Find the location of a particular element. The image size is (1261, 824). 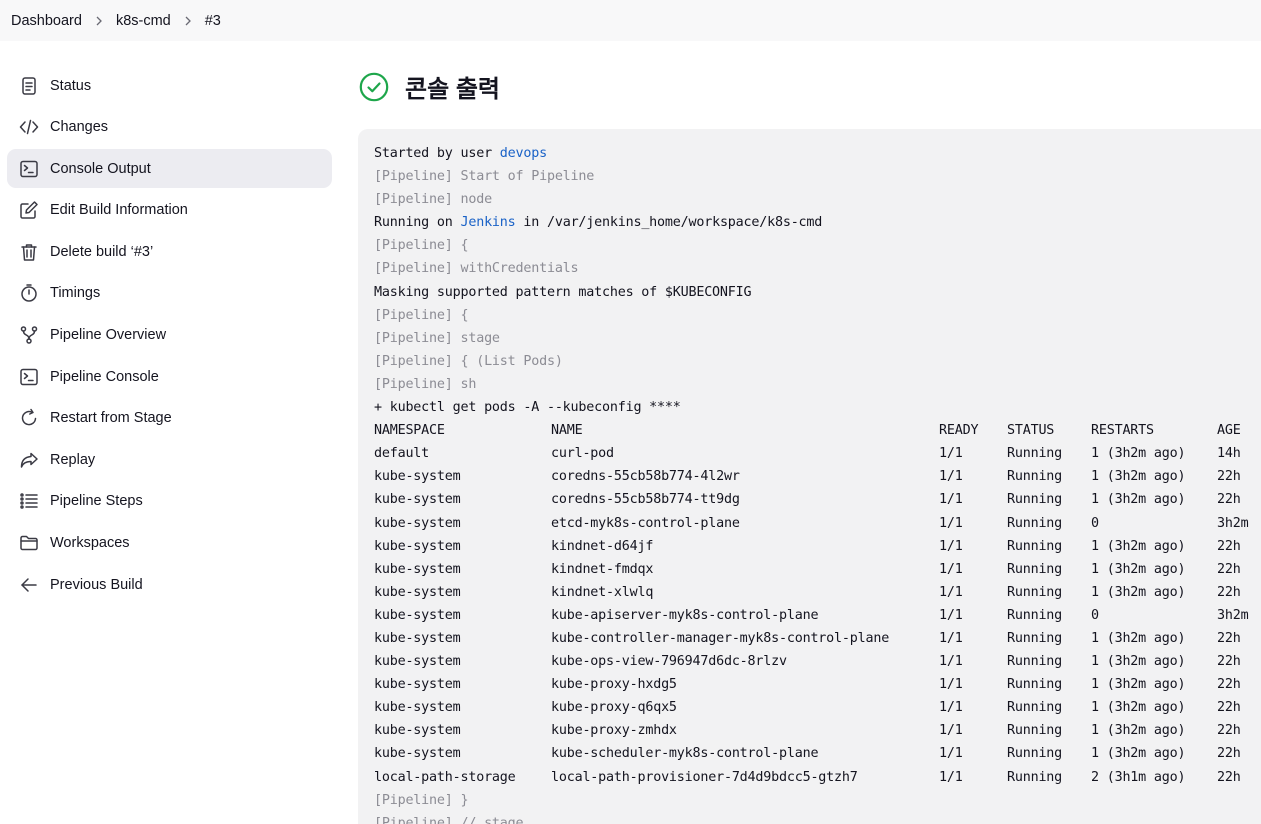

pod-name: coredns-55cb58b774-4l2wr is located at coordinates (645, 477).